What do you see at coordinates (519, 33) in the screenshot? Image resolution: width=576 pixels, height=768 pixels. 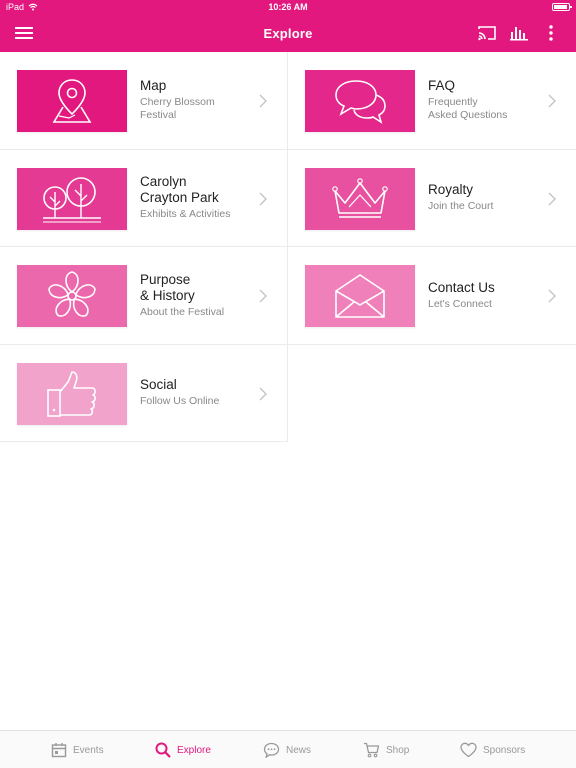 I see `equalizer-icon` at bounding box center [519, 33].